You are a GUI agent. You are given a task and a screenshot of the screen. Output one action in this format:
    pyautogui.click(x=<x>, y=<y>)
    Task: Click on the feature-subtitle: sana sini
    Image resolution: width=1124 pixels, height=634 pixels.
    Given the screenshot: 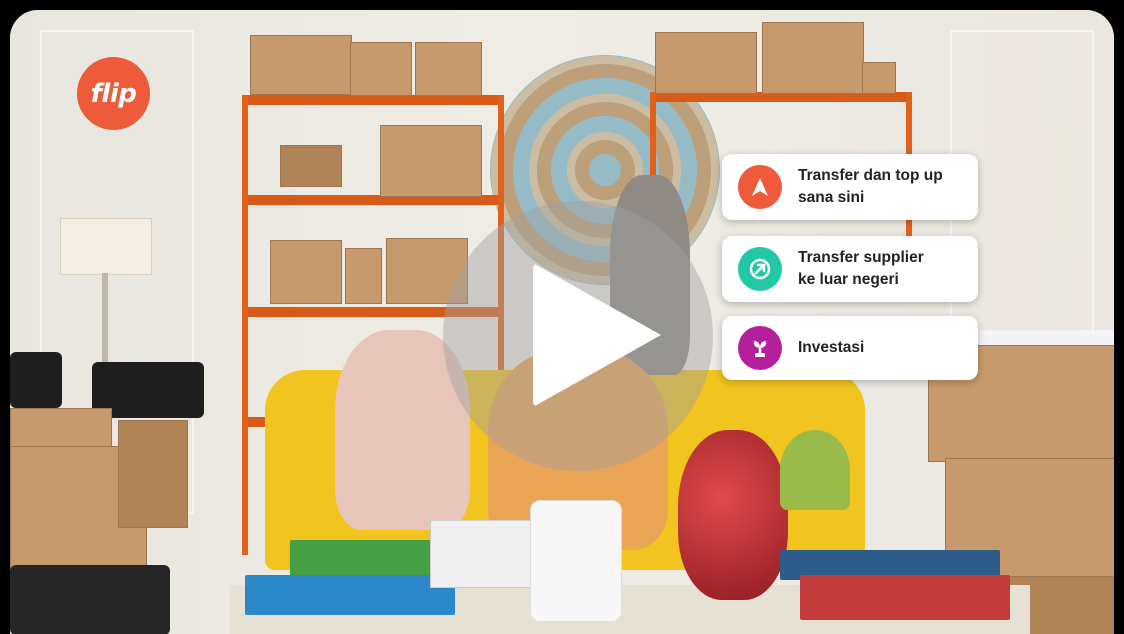 What is the action you would take?
    pyautogui.click(x=831, y=197)
    